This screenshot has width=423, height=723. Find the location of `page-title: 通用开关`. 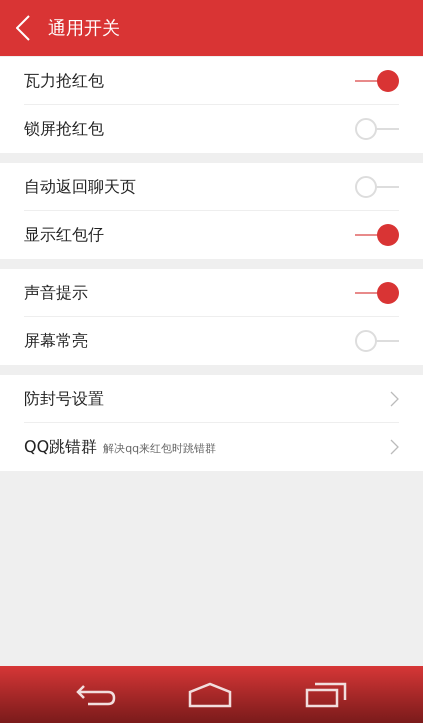

page-title: 通用开关 is located at coordinates (84, 28).